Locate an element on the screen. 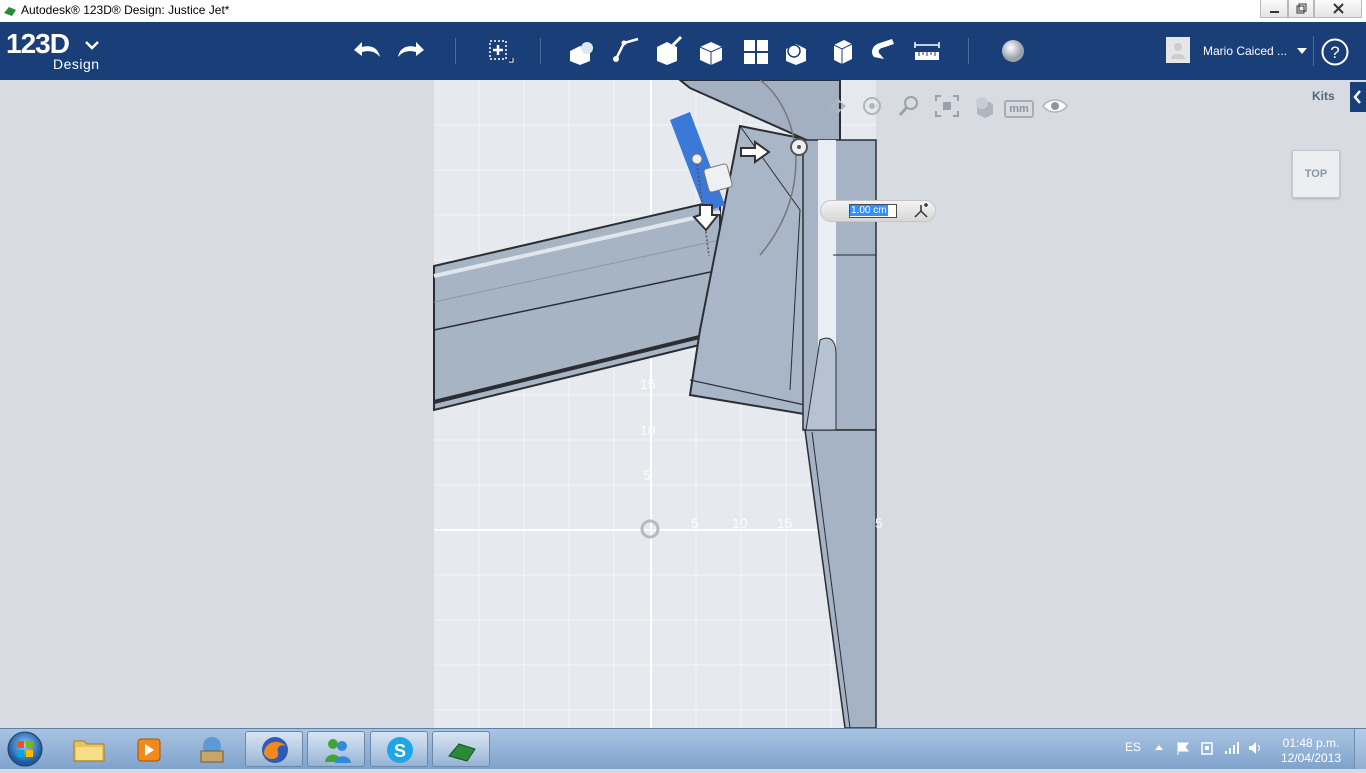 This screenshot has height=773, width=1366. restore-button is located at coordinates (1301, 9).